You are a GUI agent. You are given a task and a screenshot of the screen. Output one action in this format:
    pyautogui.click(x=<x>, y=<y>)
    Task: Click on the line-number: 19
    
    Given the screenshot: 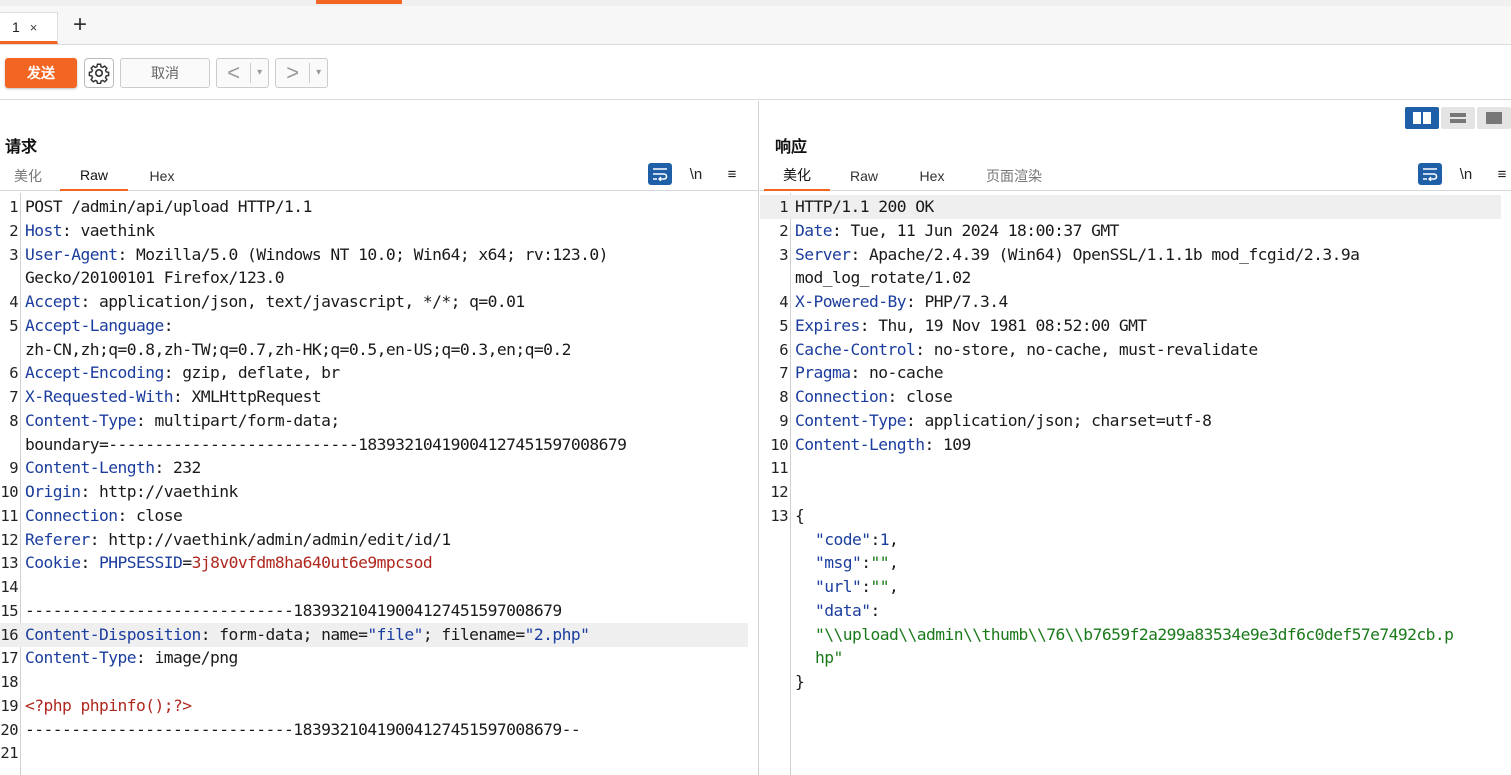 What is the action you would take?
    pyautogui.click(x=9, y=705)
    